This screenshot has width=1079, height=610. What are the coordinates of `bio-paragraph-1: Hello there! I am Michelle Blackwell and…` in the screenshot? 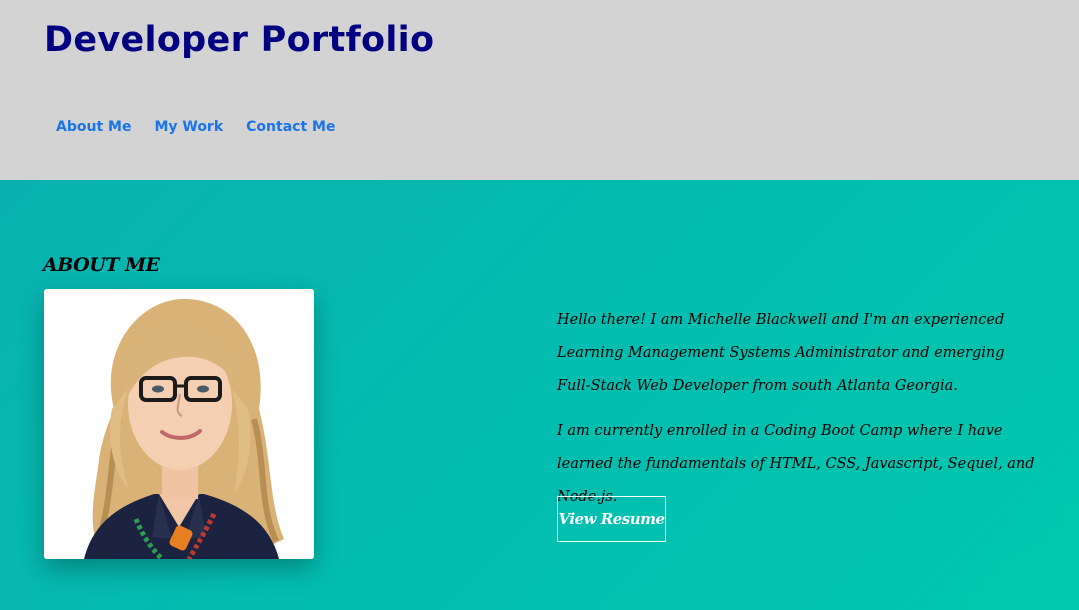 It's located at (781, 353).